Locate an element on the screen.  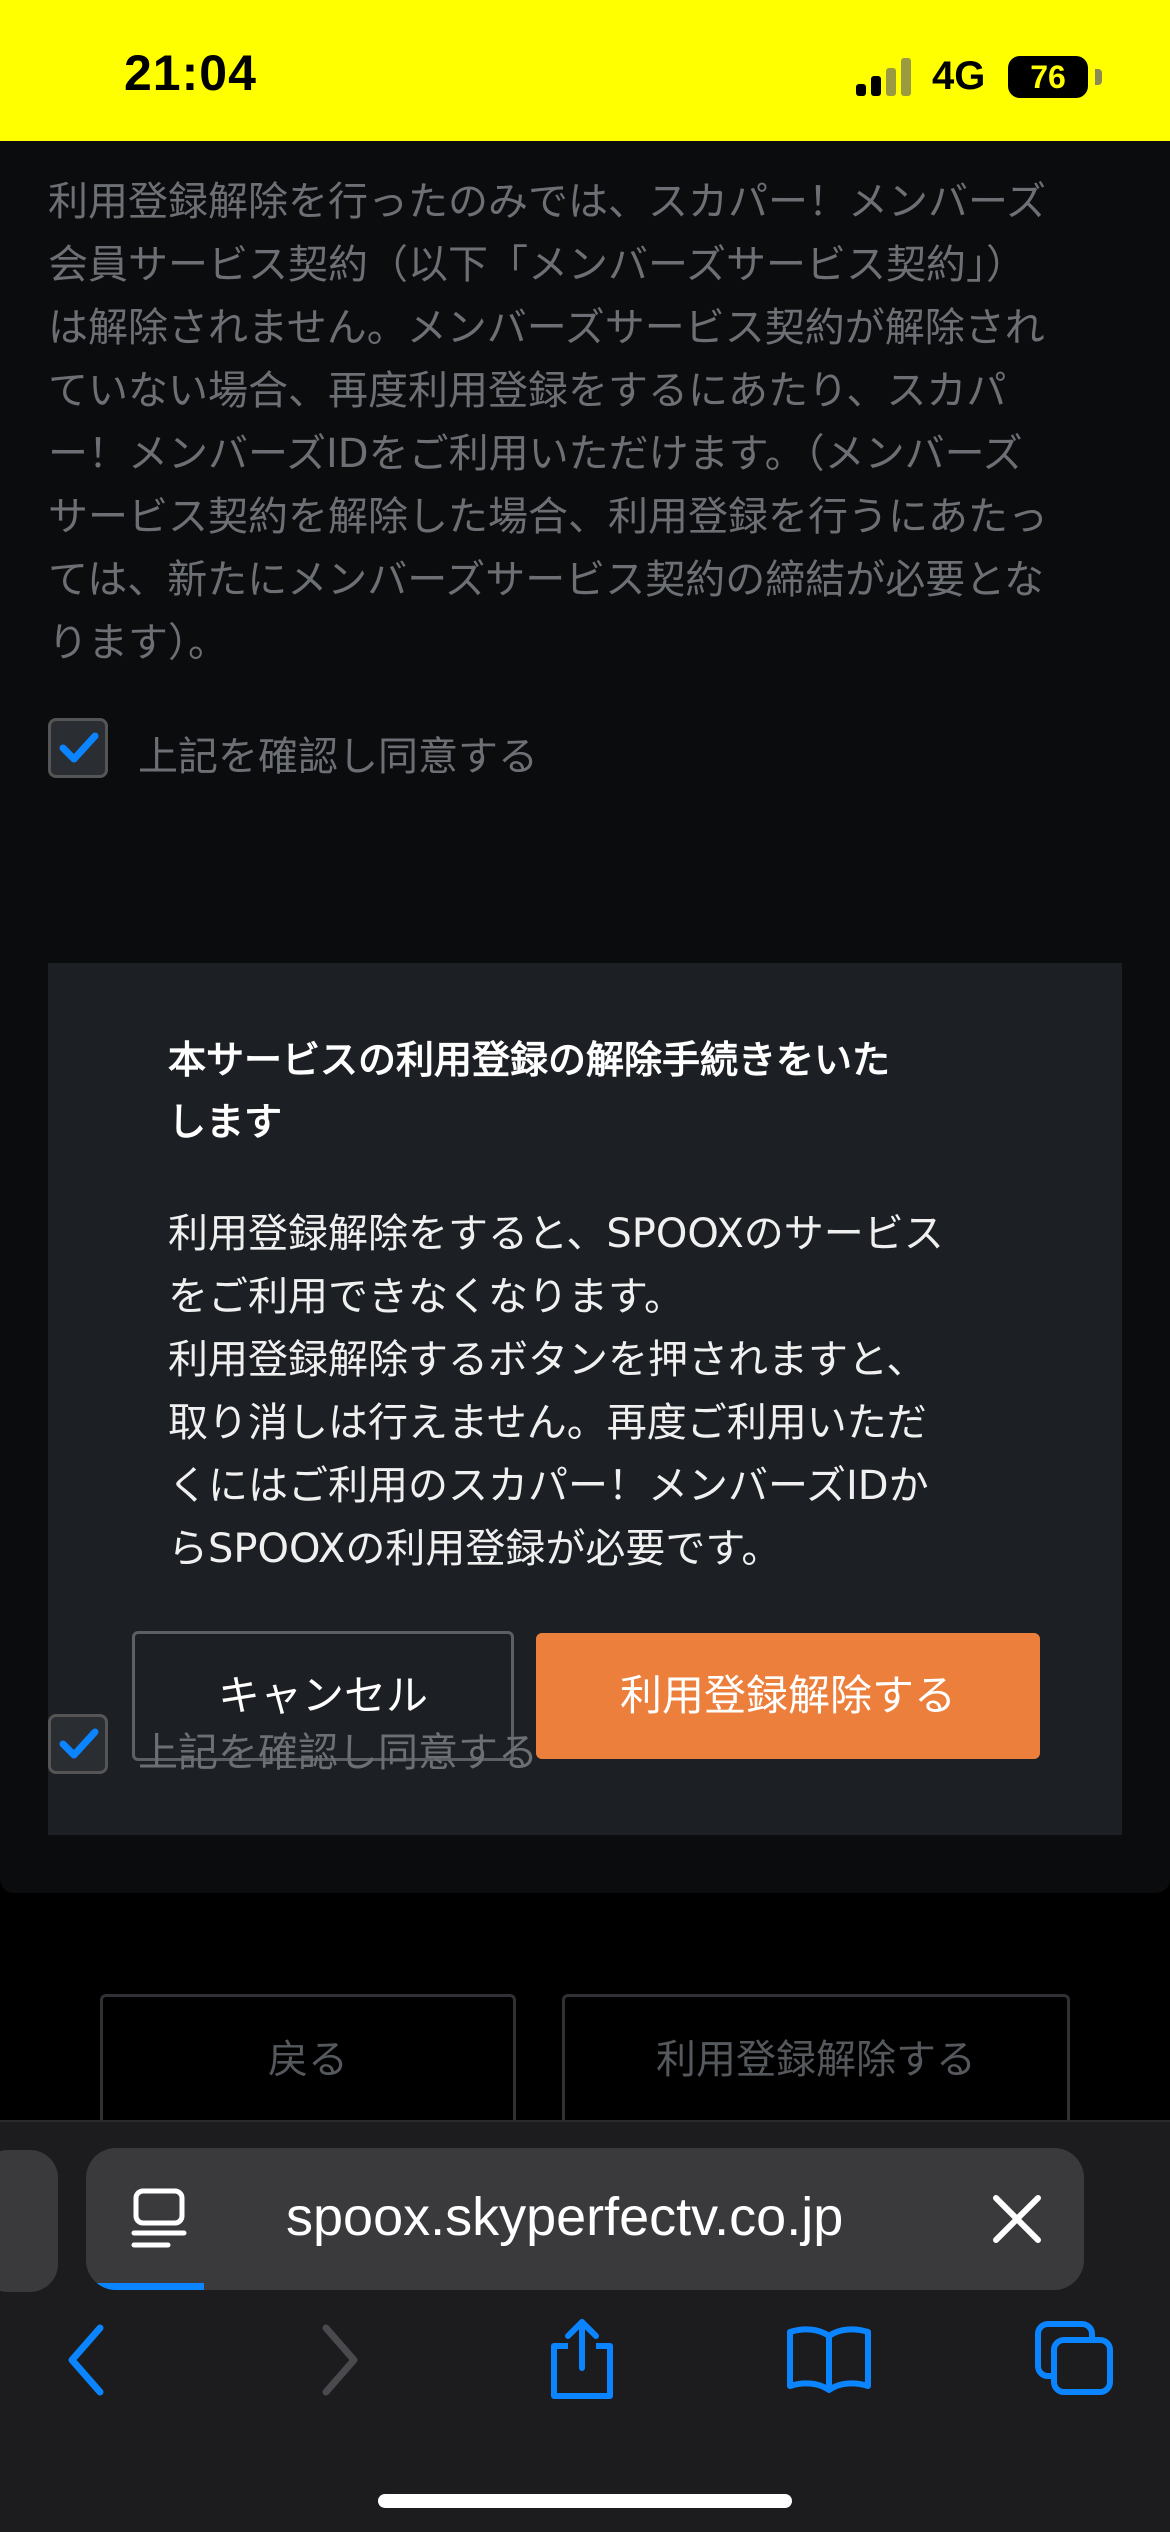
dialog-body-line: らSPOOXの利用登録が必要です。 is located at coordinates (475, 1549).